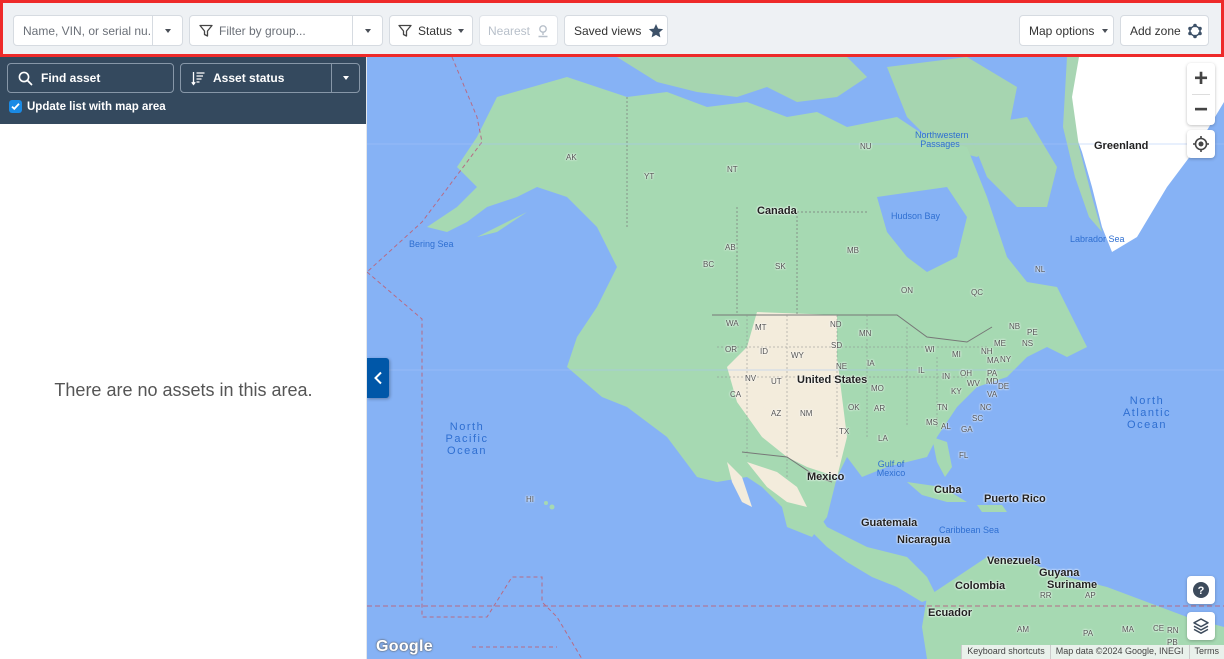 The width and height of the screenshot is (1224, 659). What do you see at coordinates (183, 390) in the screenshot?
I see `empty-state-message: There are no assets in this area.` at bounding box center [183, 390].